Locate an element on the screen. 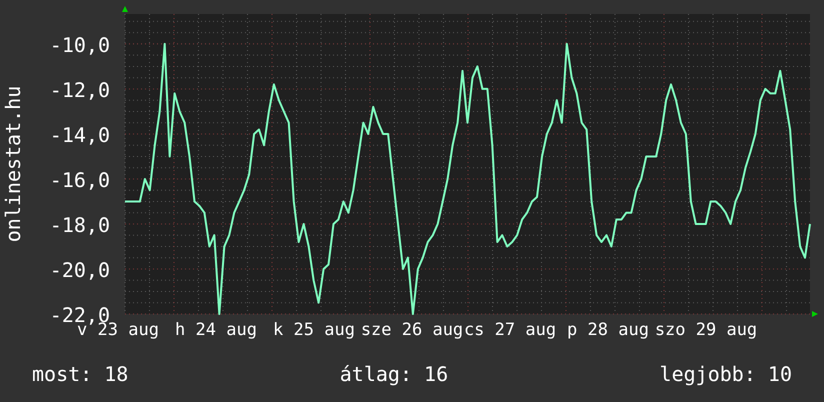 The image size is (824, 402). x-tick-label: p 28 aug is located at coordinates (608, 330).